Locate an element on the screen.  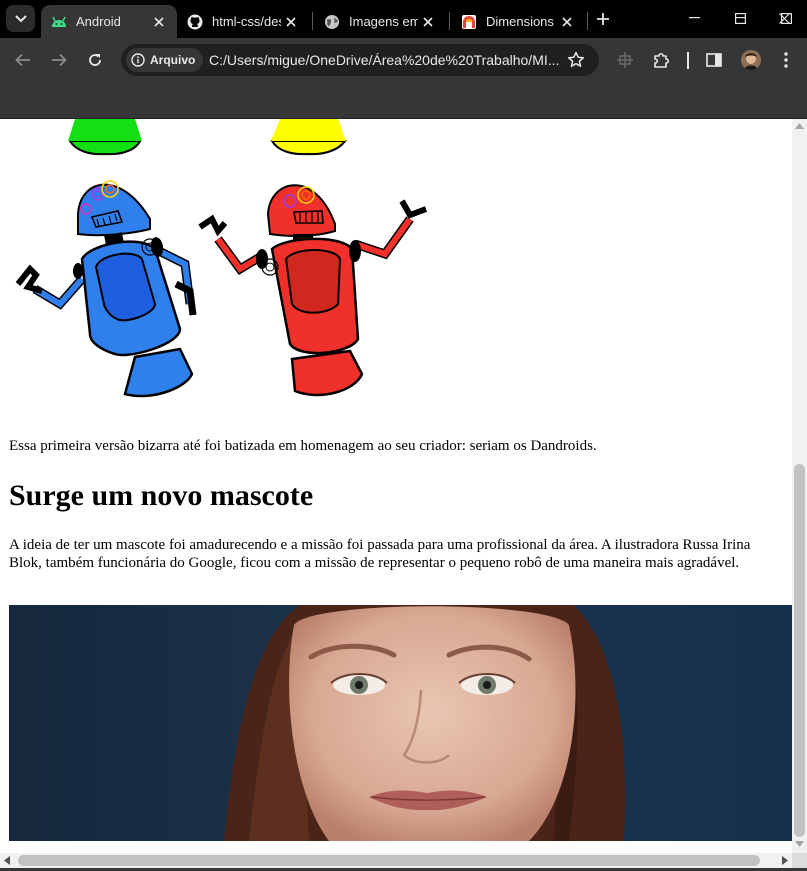
site-chip-label: Arquivo is located at coordinates (173, 60).